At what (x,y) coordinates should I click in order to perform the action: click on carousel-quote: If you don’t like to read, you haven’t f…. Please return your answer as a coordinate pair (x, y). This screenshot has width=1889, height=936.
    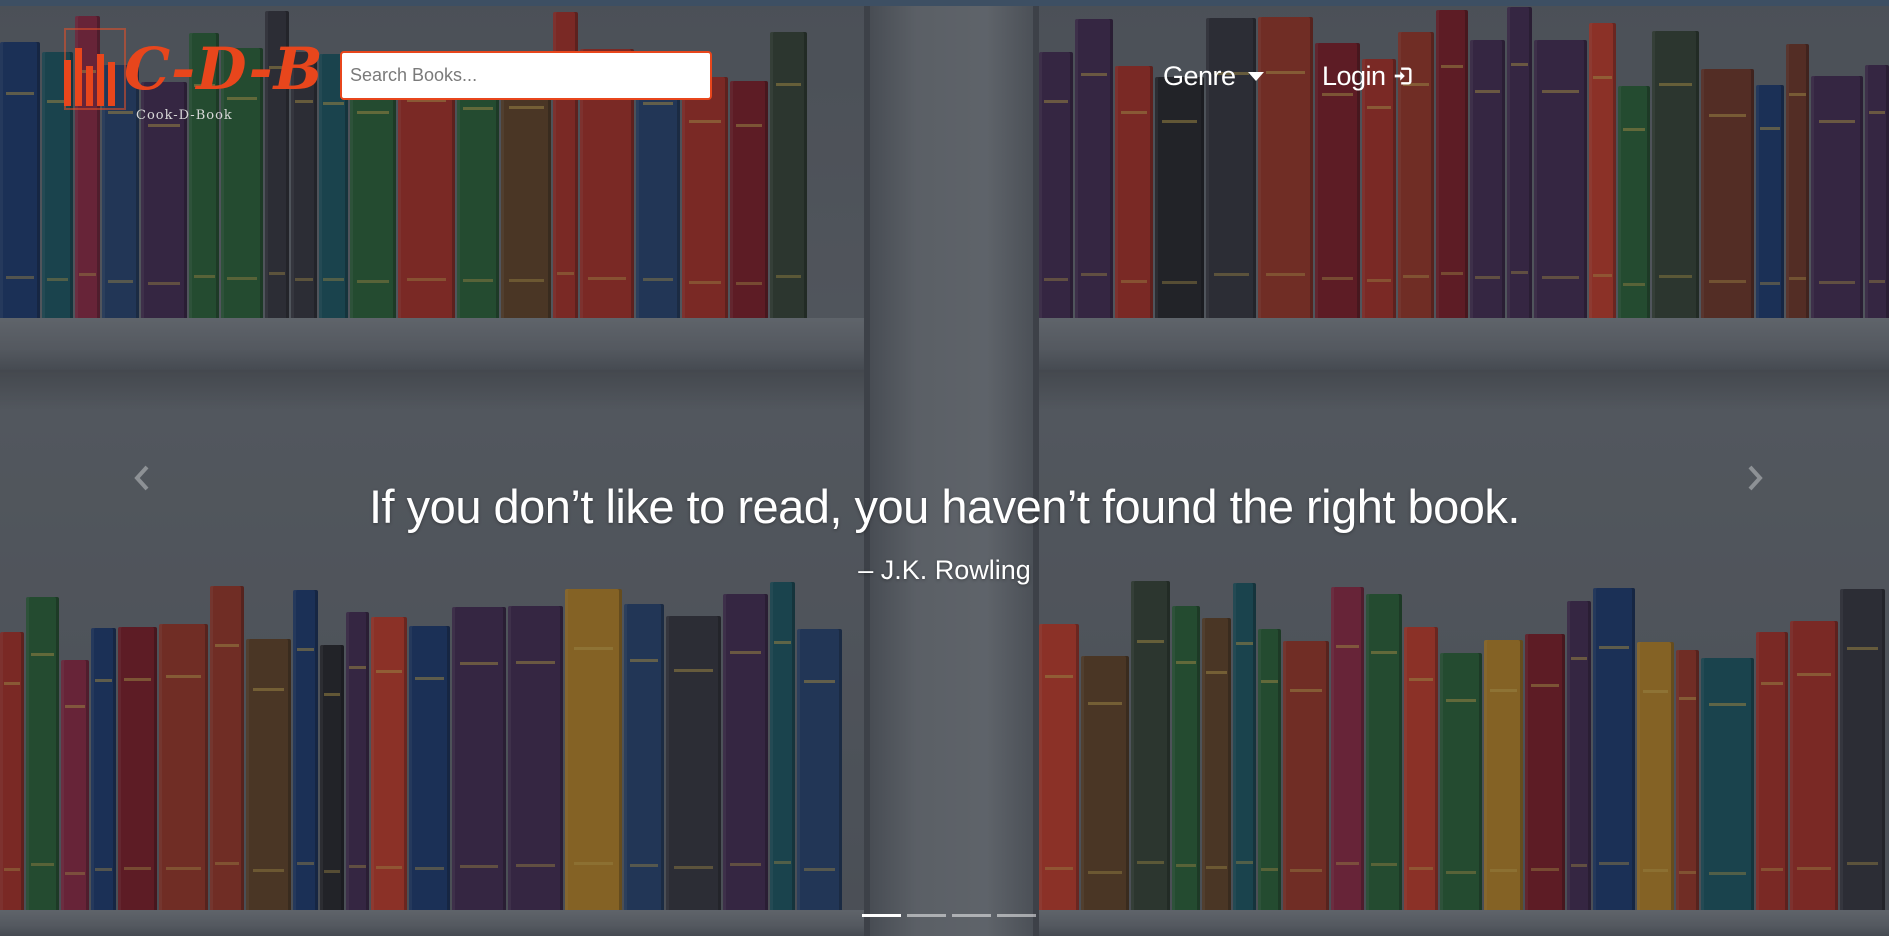
    Looking at the image, I should click on (945, 506).